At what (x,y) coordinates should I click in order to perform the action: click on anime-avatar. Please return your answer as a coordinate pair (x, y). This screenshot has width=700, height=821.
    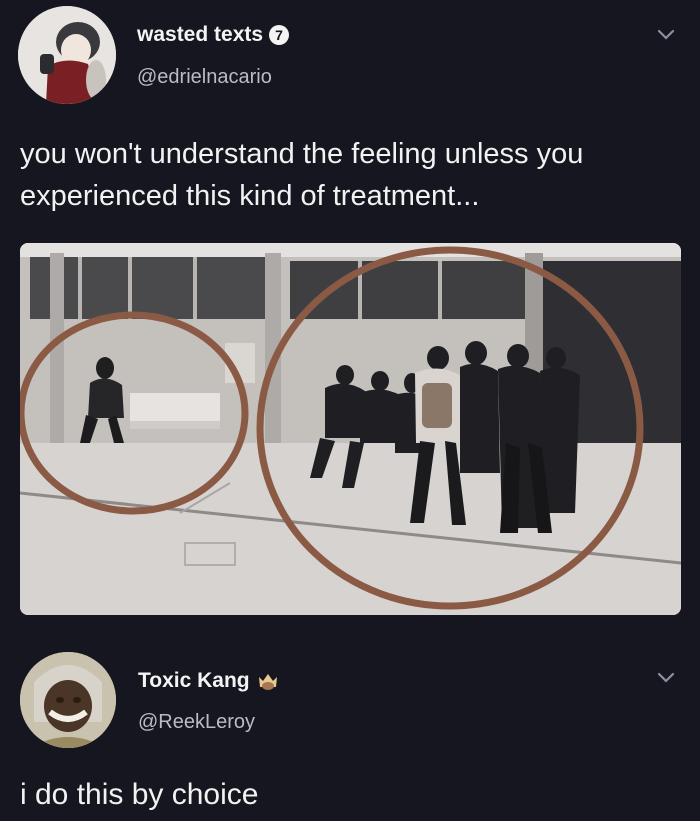
    Looking at the image, I should click on (67, 55).